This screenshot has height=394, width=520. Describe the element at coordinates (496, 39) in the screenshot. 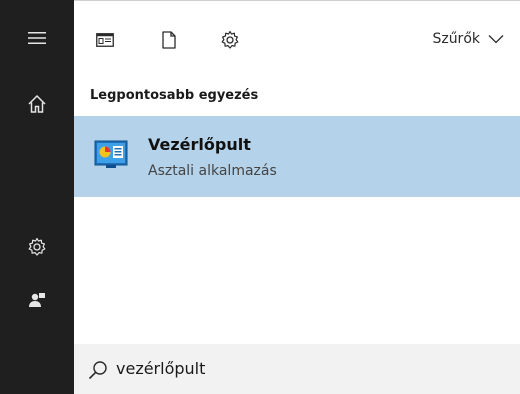

I see `chevron-down-icon` at that location.